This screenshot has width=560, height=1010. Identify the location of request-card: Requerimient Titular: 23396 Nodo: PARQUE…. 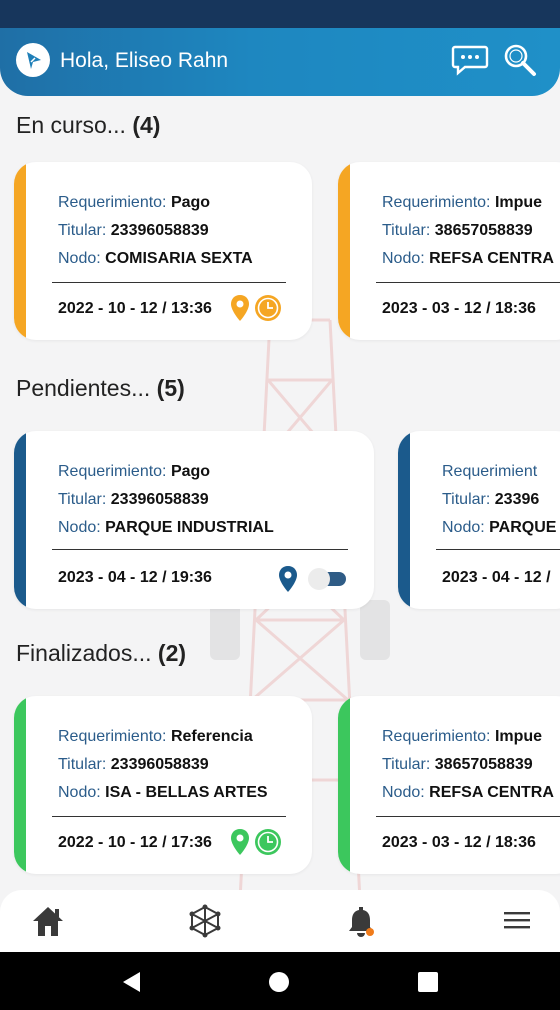
(479, 520).